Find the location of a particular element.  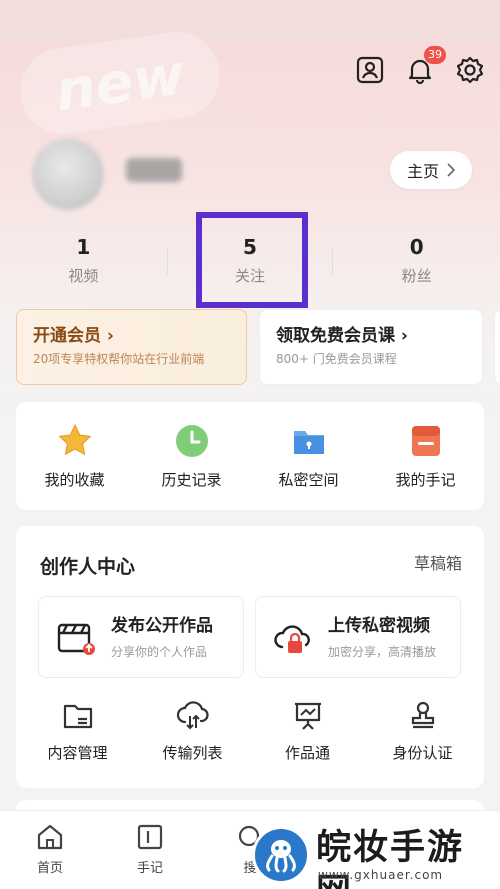

quick-label: 我的手记 is located at coordinates (425, 480).